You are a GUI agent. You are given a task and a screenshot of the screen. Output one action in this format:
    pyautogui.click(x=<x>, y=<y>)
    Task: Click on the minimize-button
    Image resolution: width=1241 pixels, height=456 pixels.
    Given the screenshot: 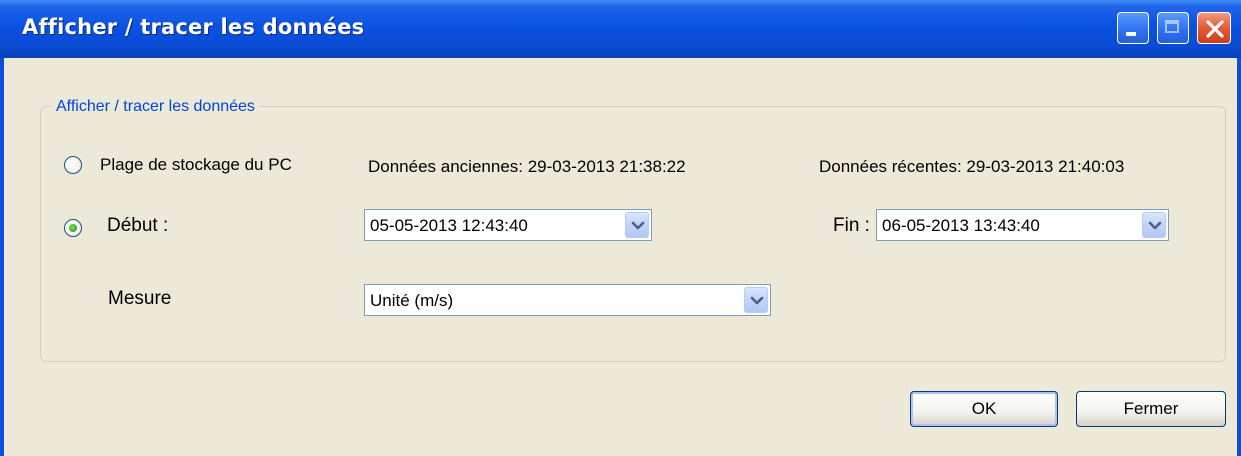 What is the action you would take?
    pyautogui.click(x=1133, y=28)
    